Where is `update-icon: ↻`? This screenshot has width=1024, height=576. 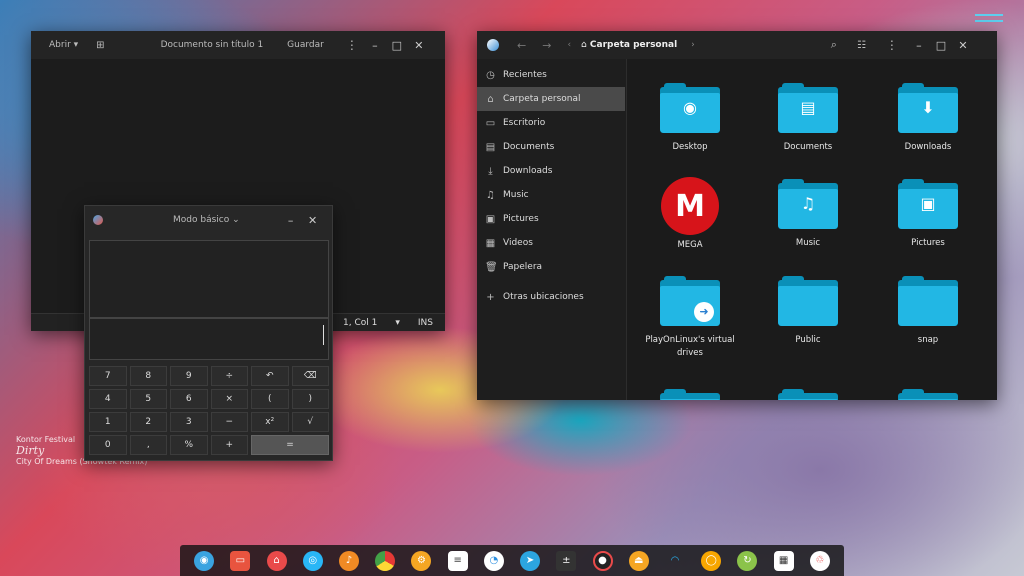 update-icon: ↻ is located at coordinates (747, 560).